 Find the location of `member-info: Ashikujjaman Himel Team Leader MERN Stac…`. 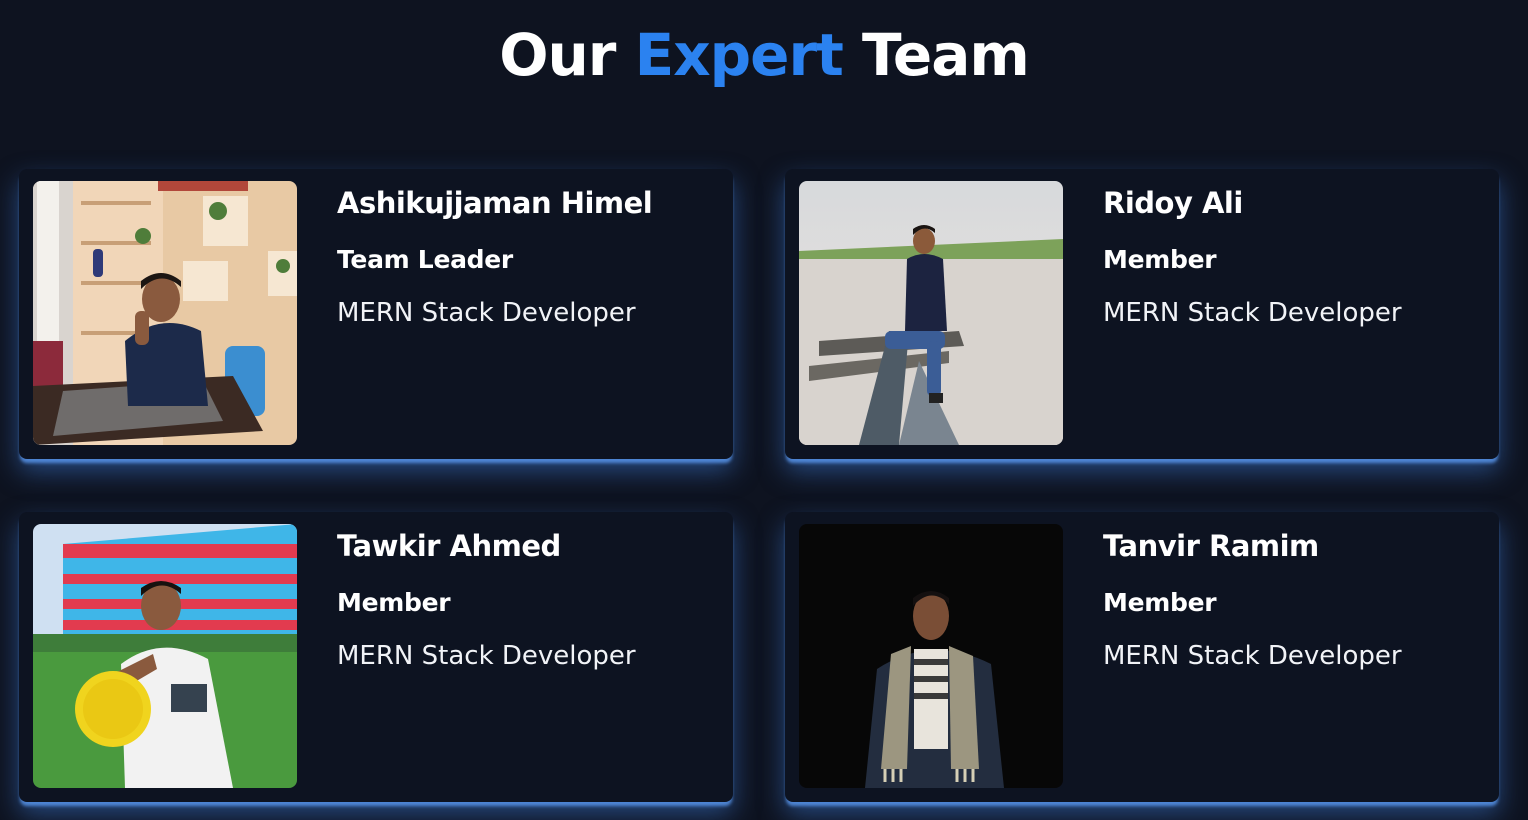

member-info: Ashikujjaman Himel Team Leader MERN Stac… is located at coordinates (495, 257).